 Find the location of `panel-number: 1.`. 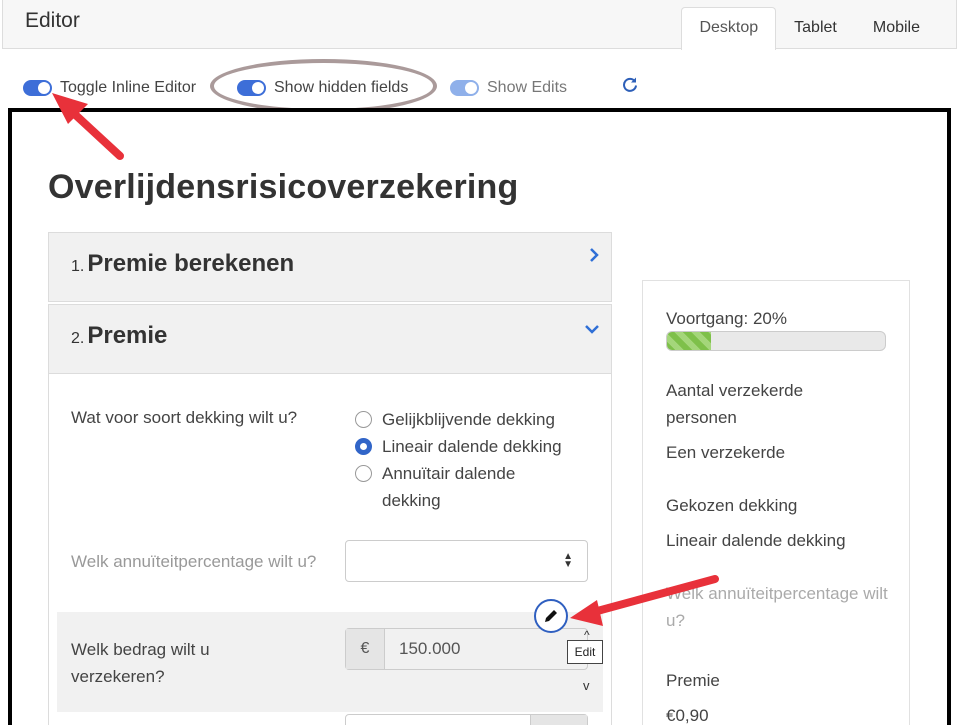

panel-number: 1. is located at coordinates (78, 266).